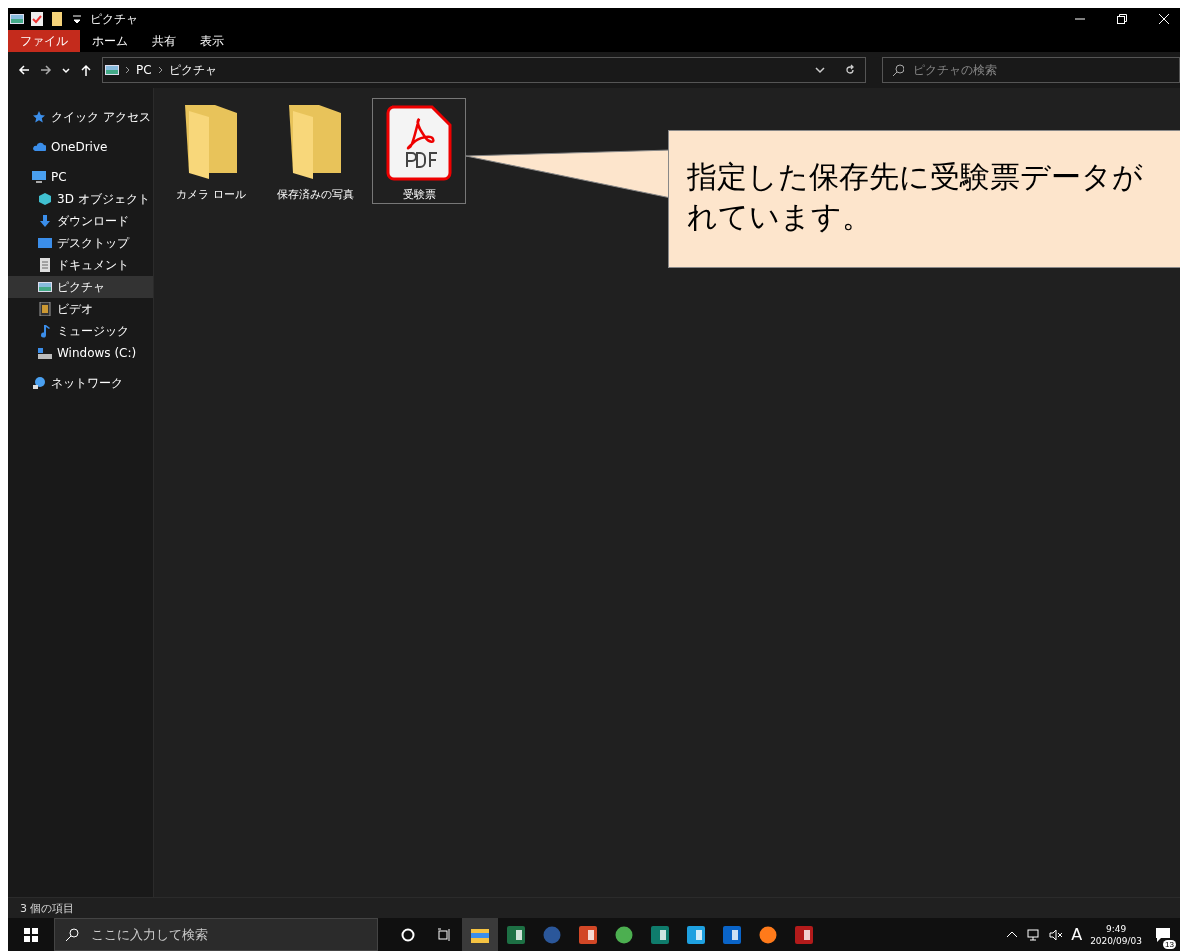 The width and height of the screenshot is (1180, 951). What do you see at coordinates (212, 41) in the screenshot?
I see `ribbon-tab: 表示` at bounding box center [212, 41].